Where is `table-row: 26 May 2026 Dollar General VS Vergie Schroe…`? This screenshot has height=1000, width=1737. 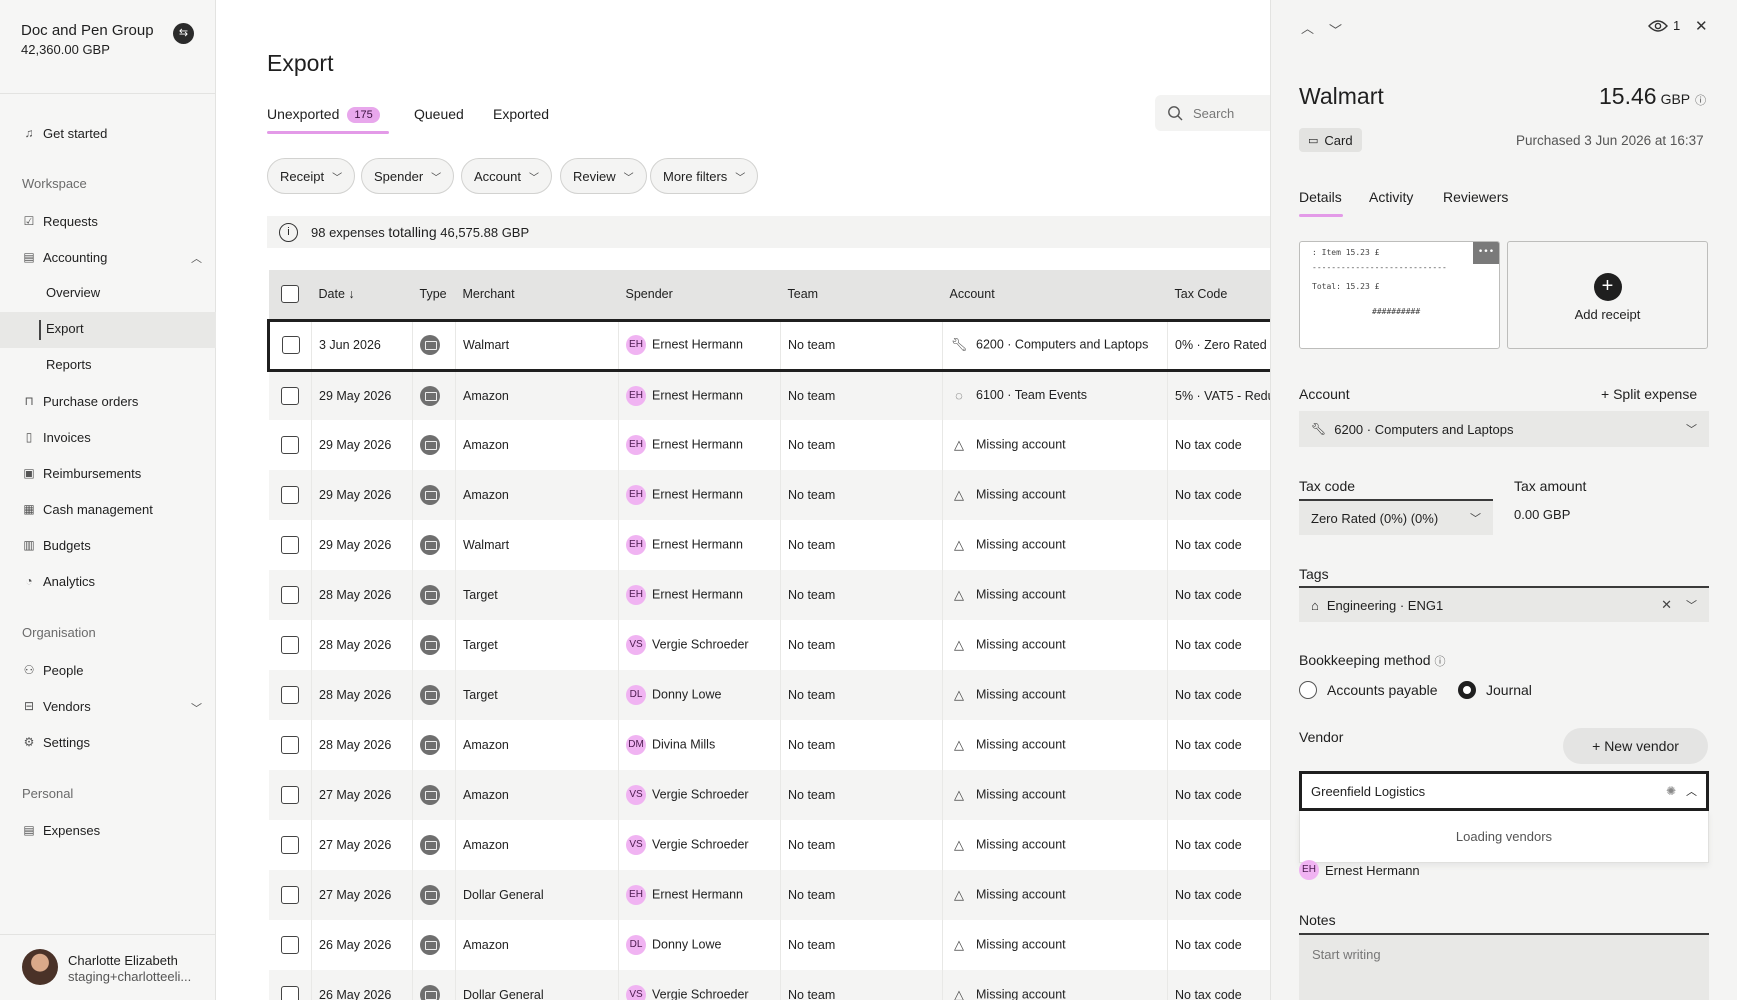 table-row: 26 May 2026 Dollar General VS Vergie Schroe… is located at coordinates (770, 985).